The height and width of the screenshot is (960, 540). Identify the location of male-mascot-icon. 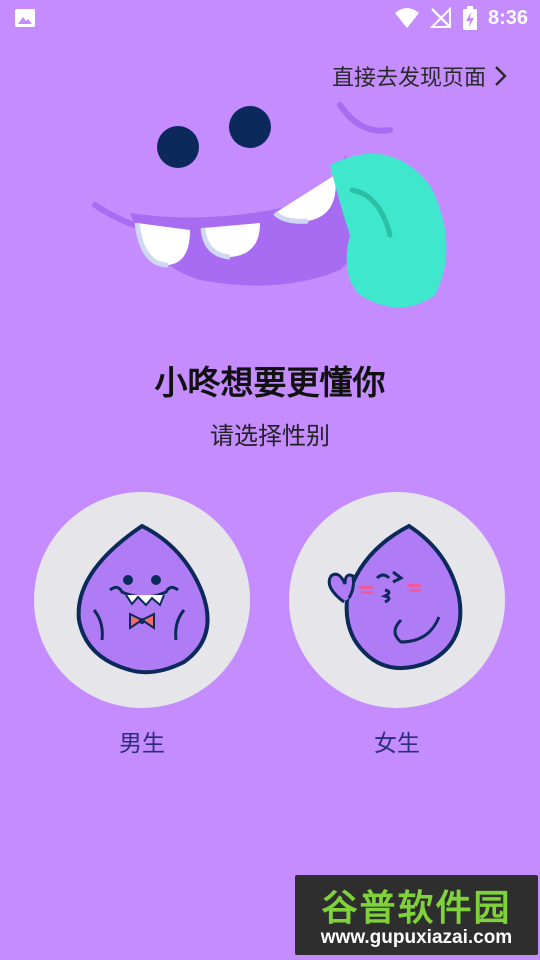
(143, 599).